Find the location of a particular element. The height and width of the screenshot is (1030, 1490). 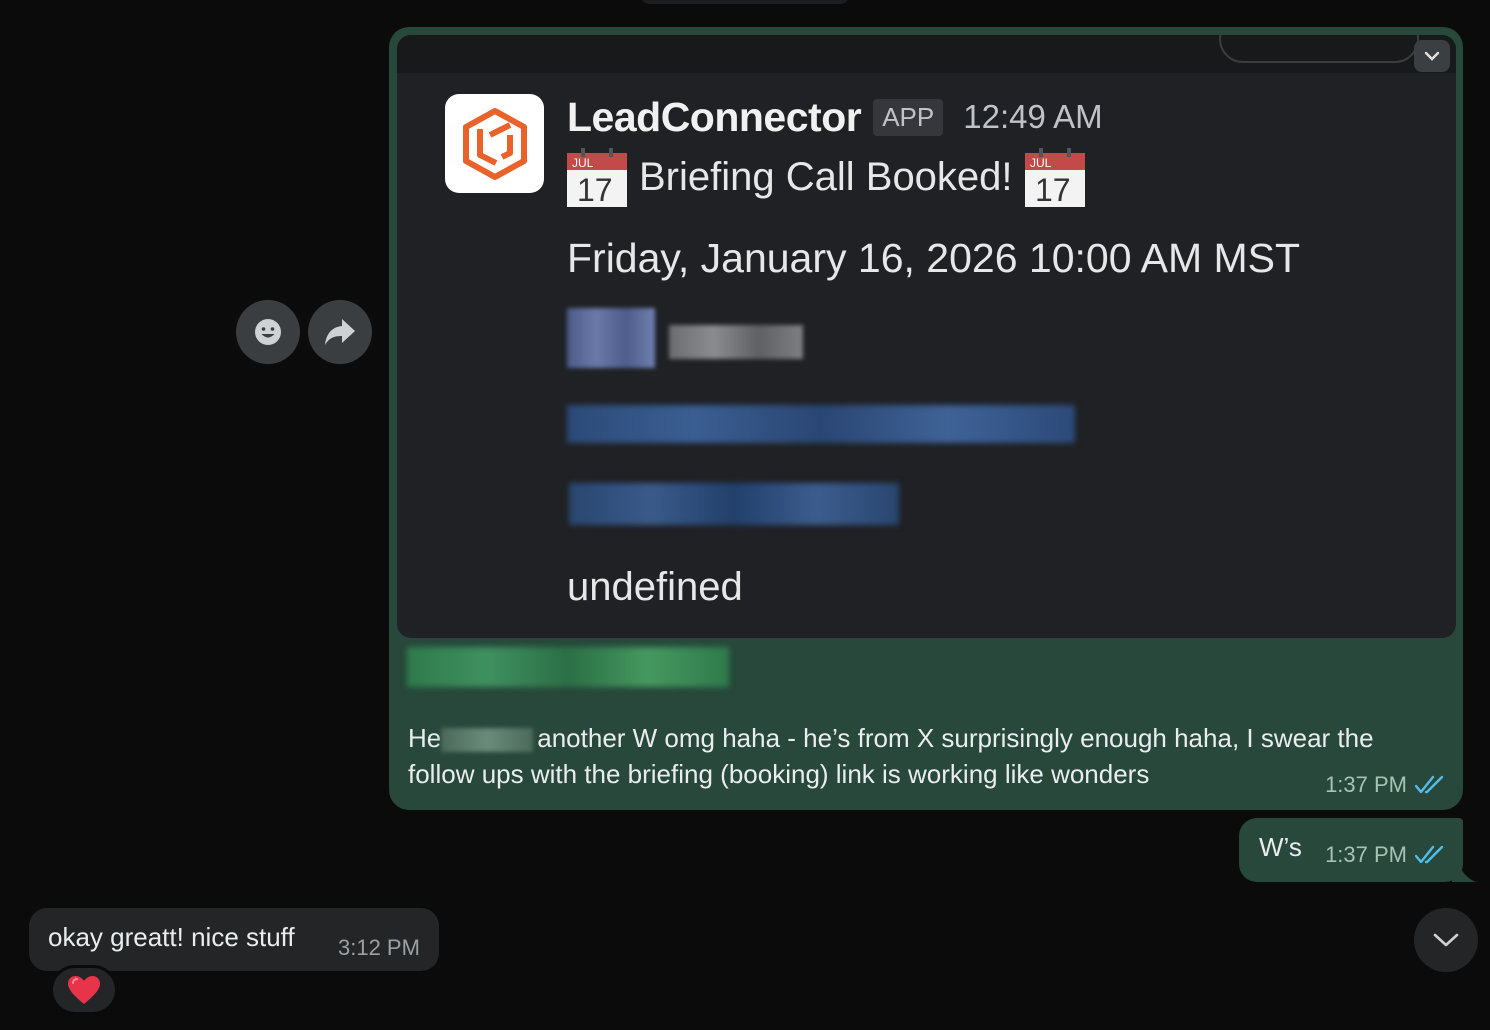

message-time: 3:12 PM is located at coordinates (379, 947).